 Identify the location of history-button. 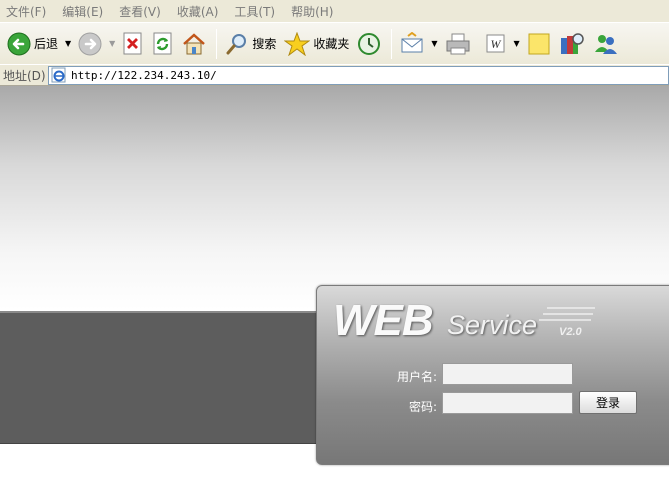
(369, 44).